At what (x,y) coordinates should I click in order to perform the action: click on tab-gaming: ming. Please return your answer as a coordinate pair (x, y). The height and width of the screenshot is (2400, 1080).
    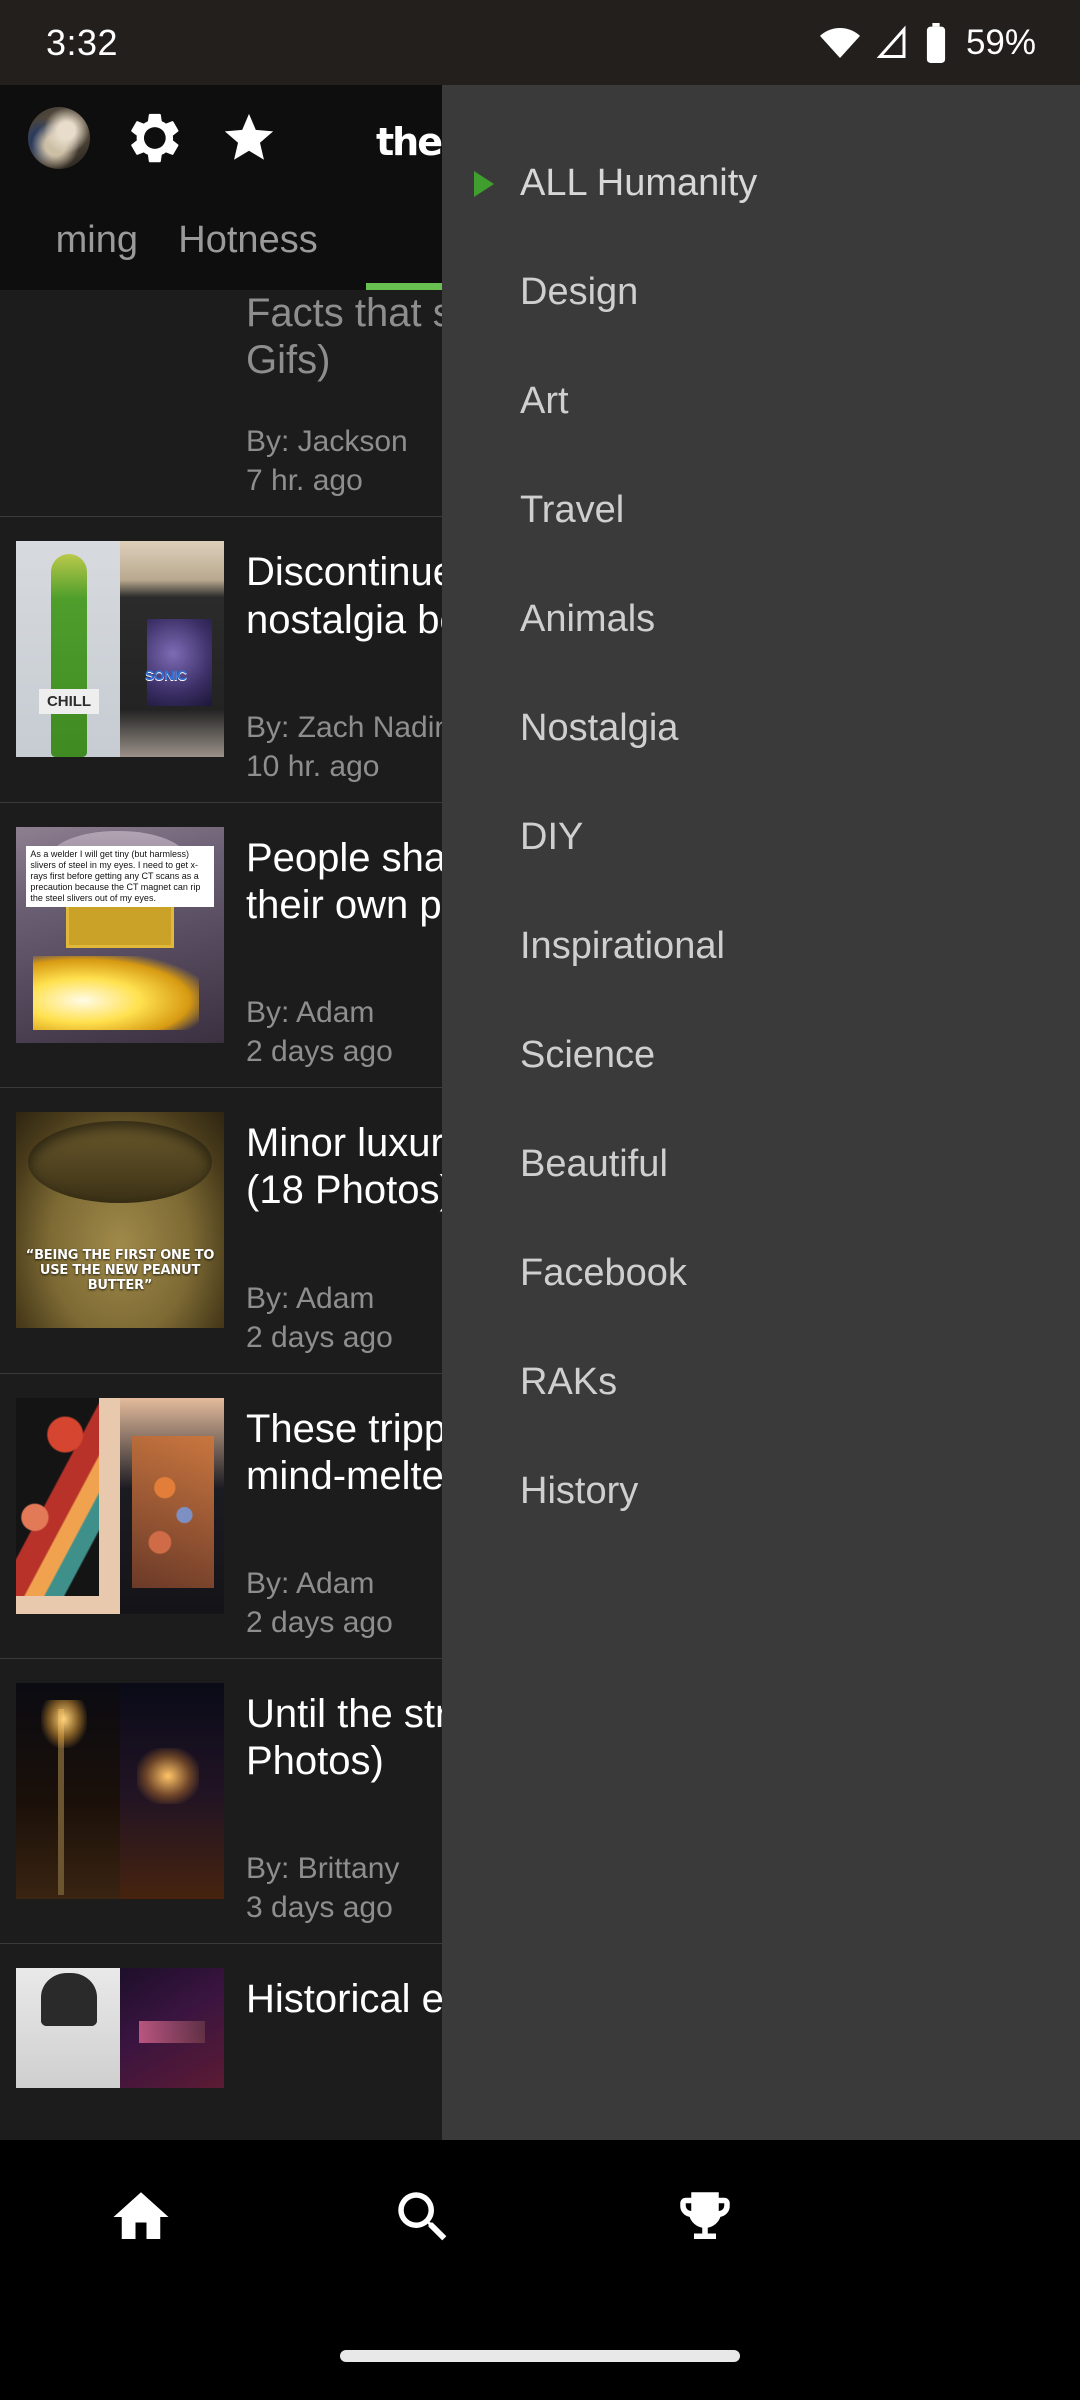
    Looking at the image, I should click on (69, 240).